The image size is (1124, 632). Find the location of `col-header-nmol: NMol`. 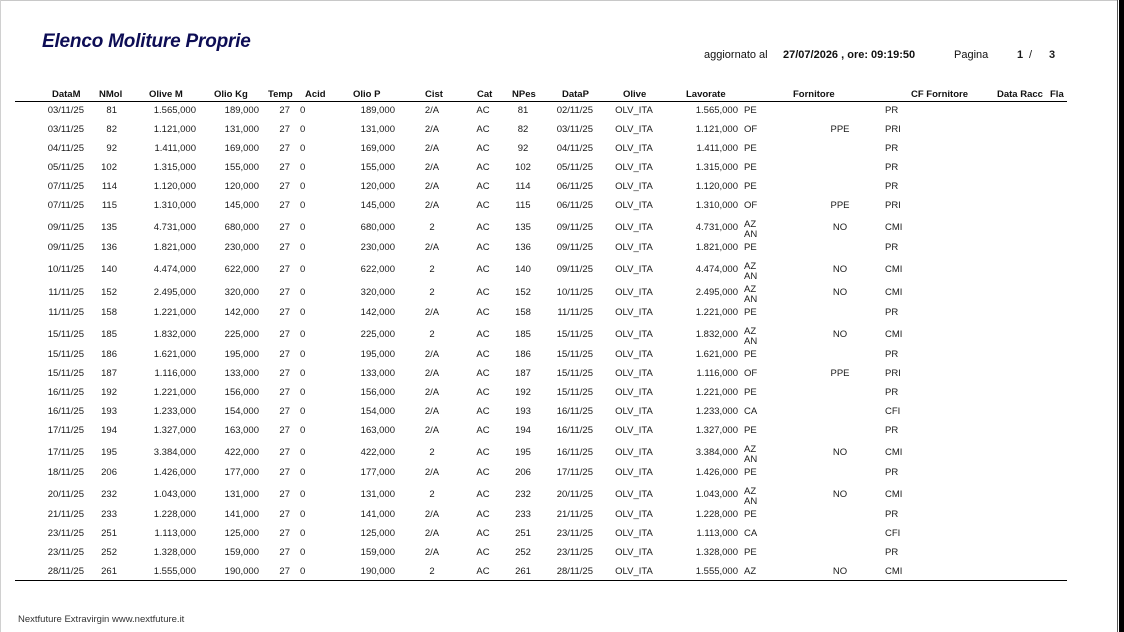

col-header-nmol: NMol is located at coordinates (111, 94).